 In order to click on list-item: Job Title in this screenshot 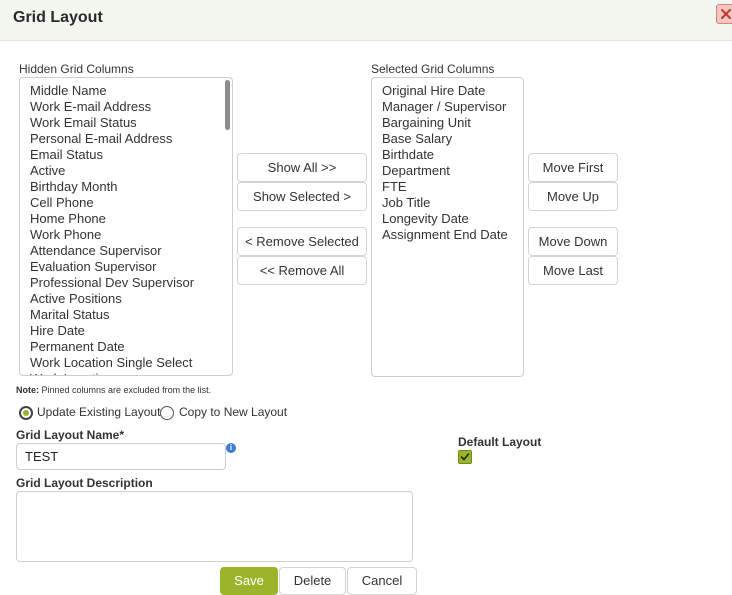, I will do `click(440, 203)`.